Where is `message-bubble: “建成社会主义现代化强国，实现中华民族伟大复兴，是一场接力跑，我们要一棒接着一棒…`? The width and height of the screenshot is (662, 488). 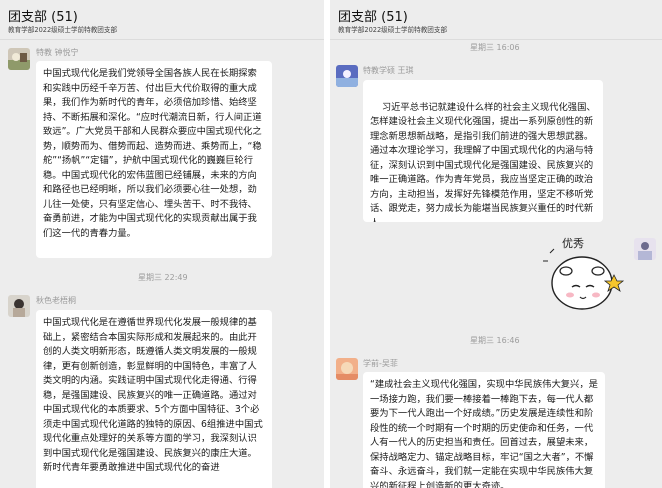
message-bubble: “建成社会主义现代化强国，实现中华民族伟大复兴，是一场接力跑，我们要一棒接着一棒… is located at coordinates (484, 430).